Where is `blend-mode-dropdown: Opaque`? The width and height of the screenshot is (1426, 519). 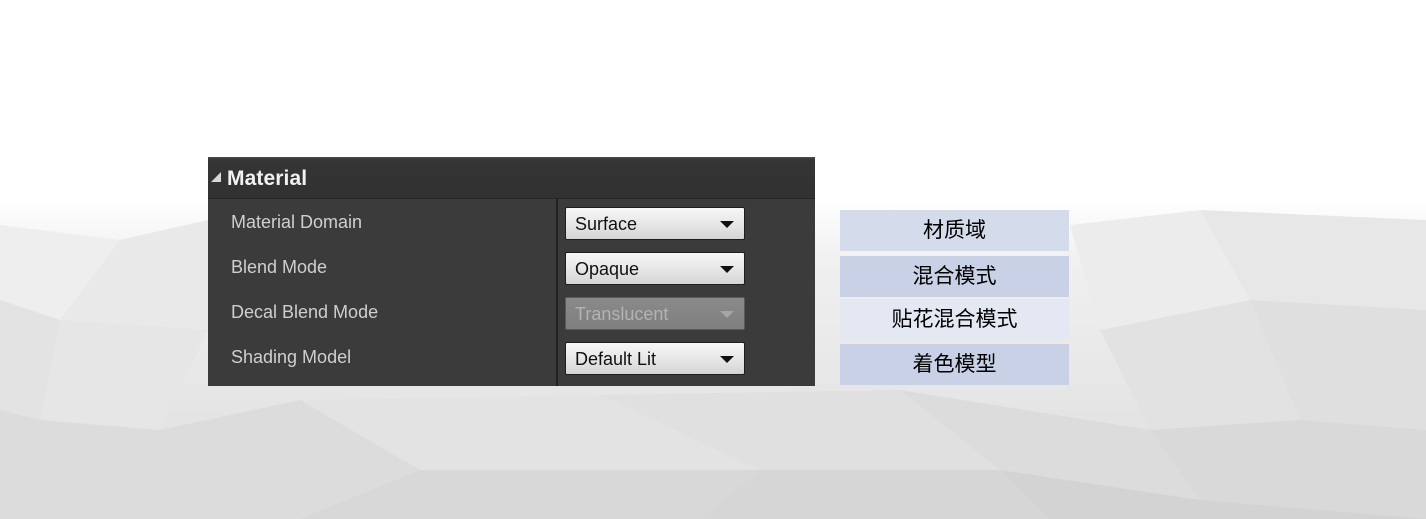
blend-mode-dropdown: Opaque is located at coordinates (655, 268).